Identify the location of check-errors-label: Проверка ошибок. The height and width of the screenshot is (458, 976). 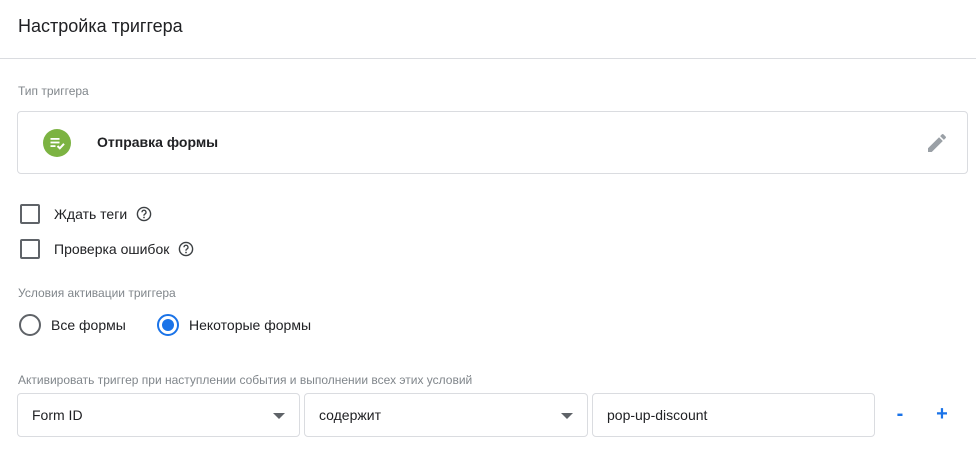
(112, 249).